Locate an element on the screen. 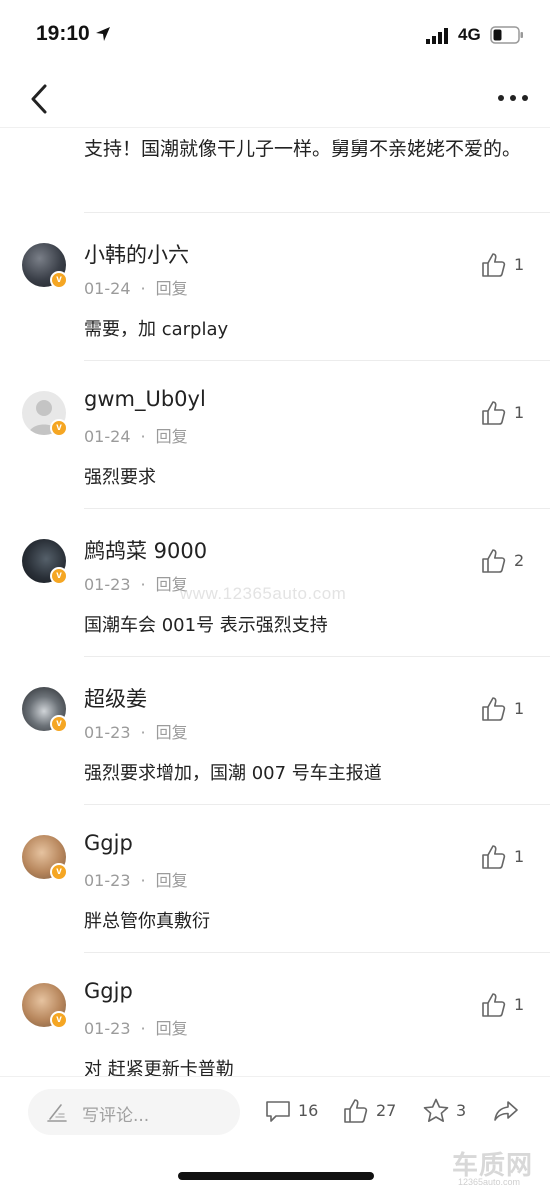 This screenshot has width=550, height=1190. comment-body: 胖总管你真敷衍 is located at coordinates (147, 921).